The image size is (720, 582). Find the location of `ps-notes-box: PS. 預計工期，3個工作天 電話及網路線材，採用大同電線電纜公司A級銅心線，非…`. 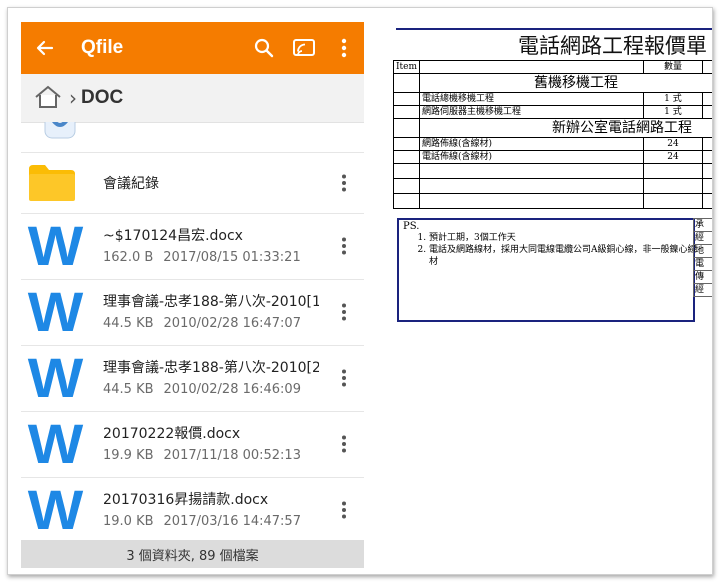

ps-notes-box: PS. 預計工期，3個工作天 電話及網路線材，採用大同電線電纜公司A級銅心線，非… is located at coordinates (547, 270).